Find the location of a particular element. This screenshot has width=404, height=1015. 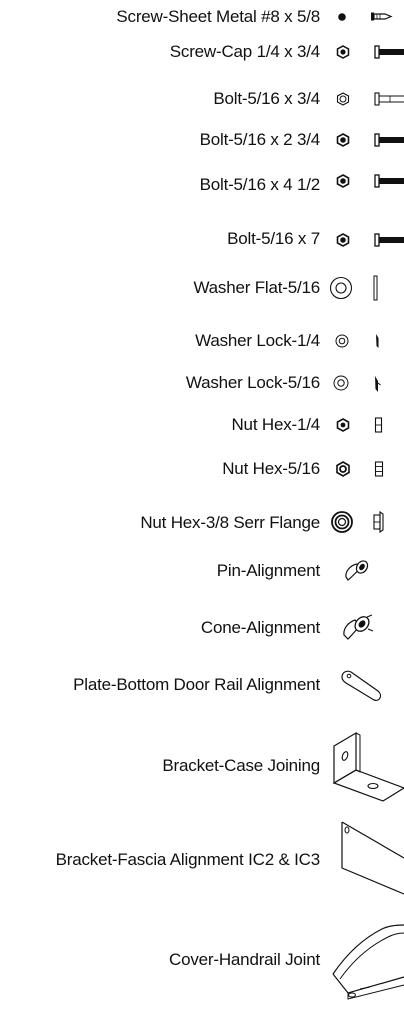

parts-list-row: Washer Lock-1/4 is located at coordinates (202, 341).